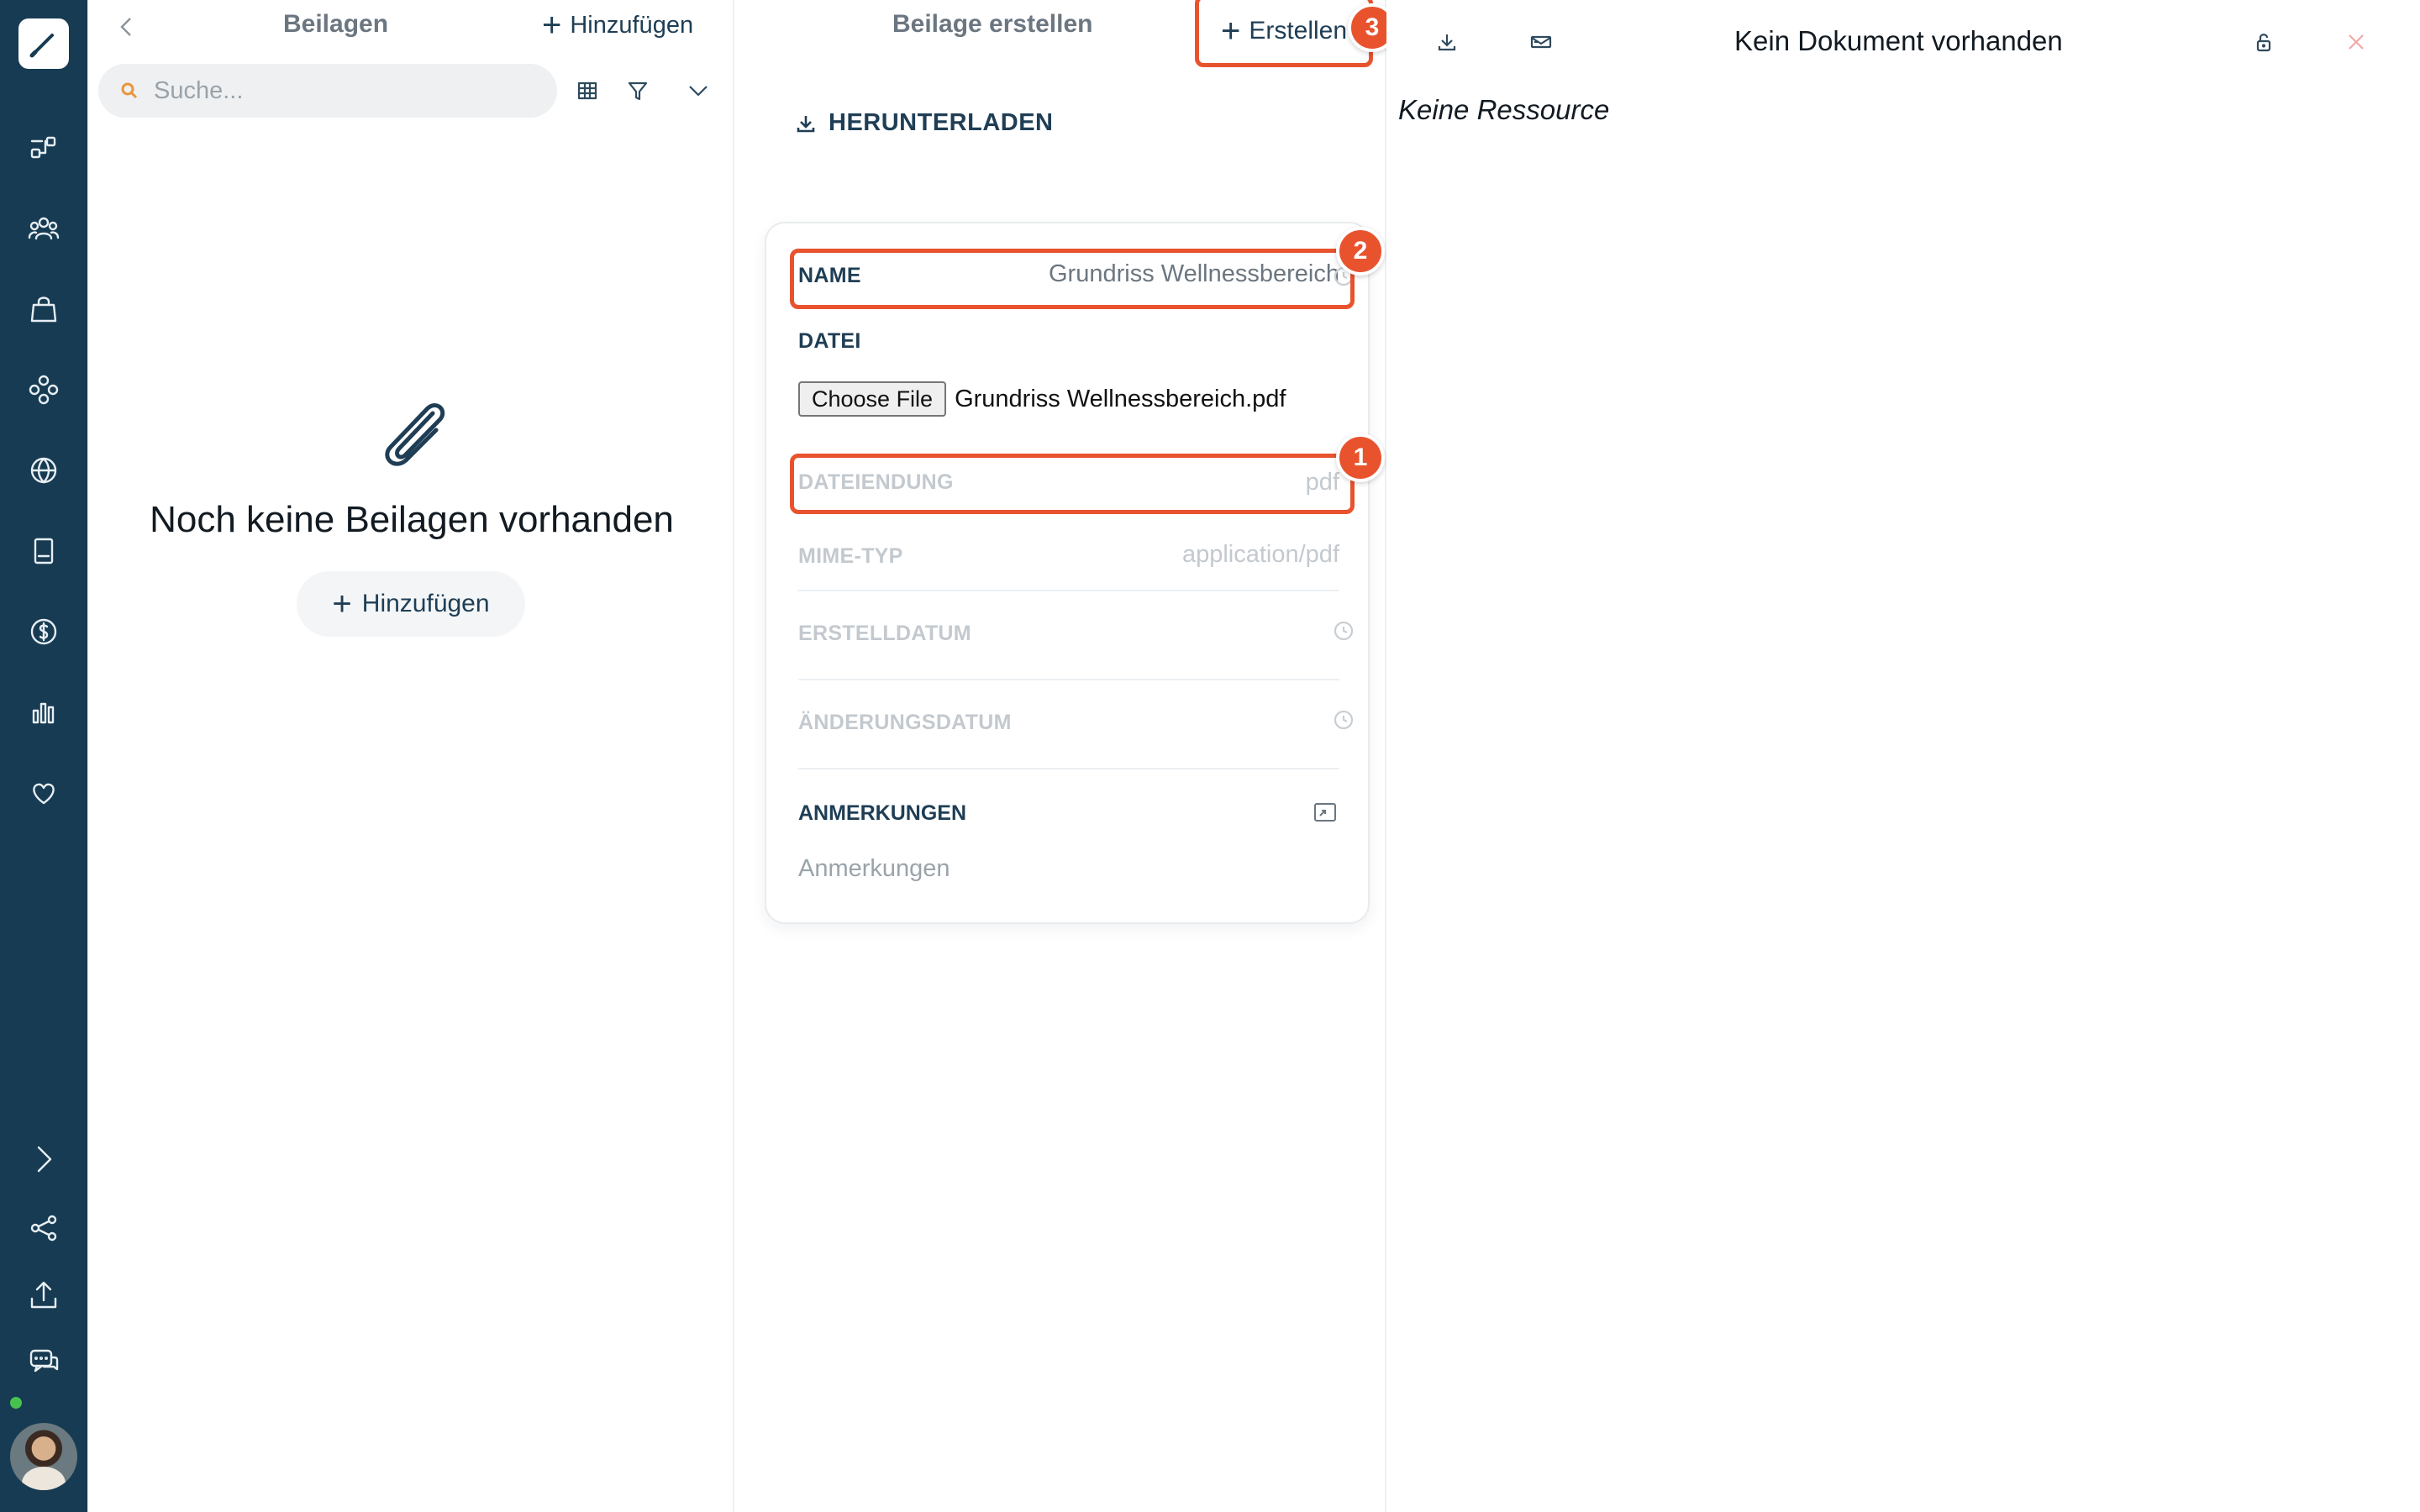 This screenshot has height=1512, width=2420. Describe the element at coordinates (43, 1295) in the screenshot. I see `upload-icon` at that location.